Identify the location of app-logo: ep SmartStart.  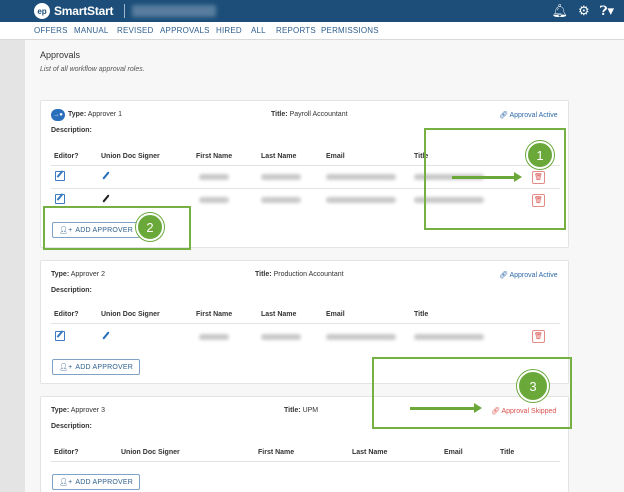
(74, 11).